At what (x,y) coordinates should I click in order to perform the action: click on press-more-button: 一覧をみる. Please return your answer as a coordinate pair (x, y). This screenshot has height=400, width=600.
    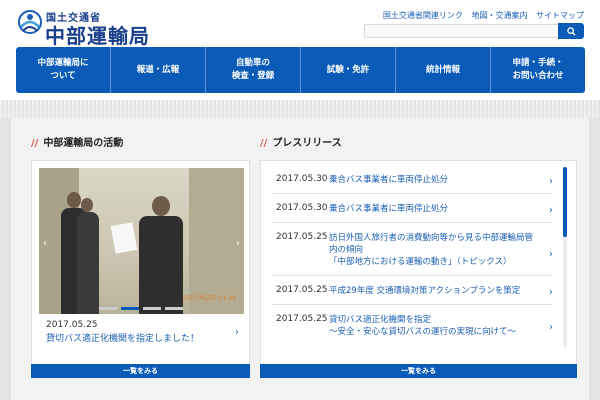
    Looking at the image, I should click on (418, 371).